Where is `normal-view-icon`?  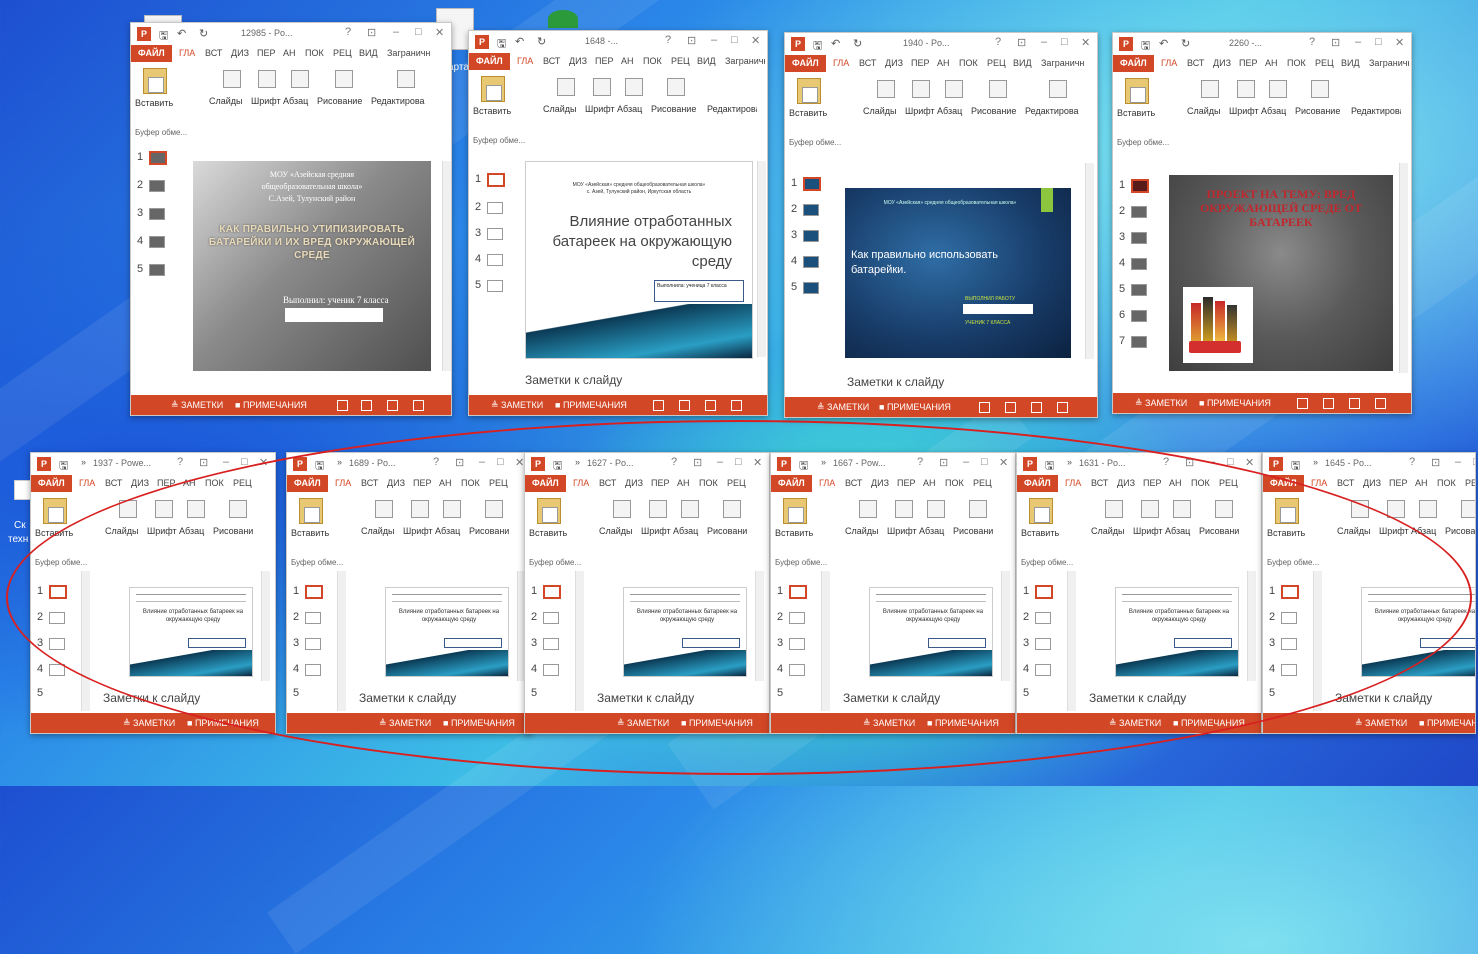 normal-view-icon is located at coordinates (1302, 403).